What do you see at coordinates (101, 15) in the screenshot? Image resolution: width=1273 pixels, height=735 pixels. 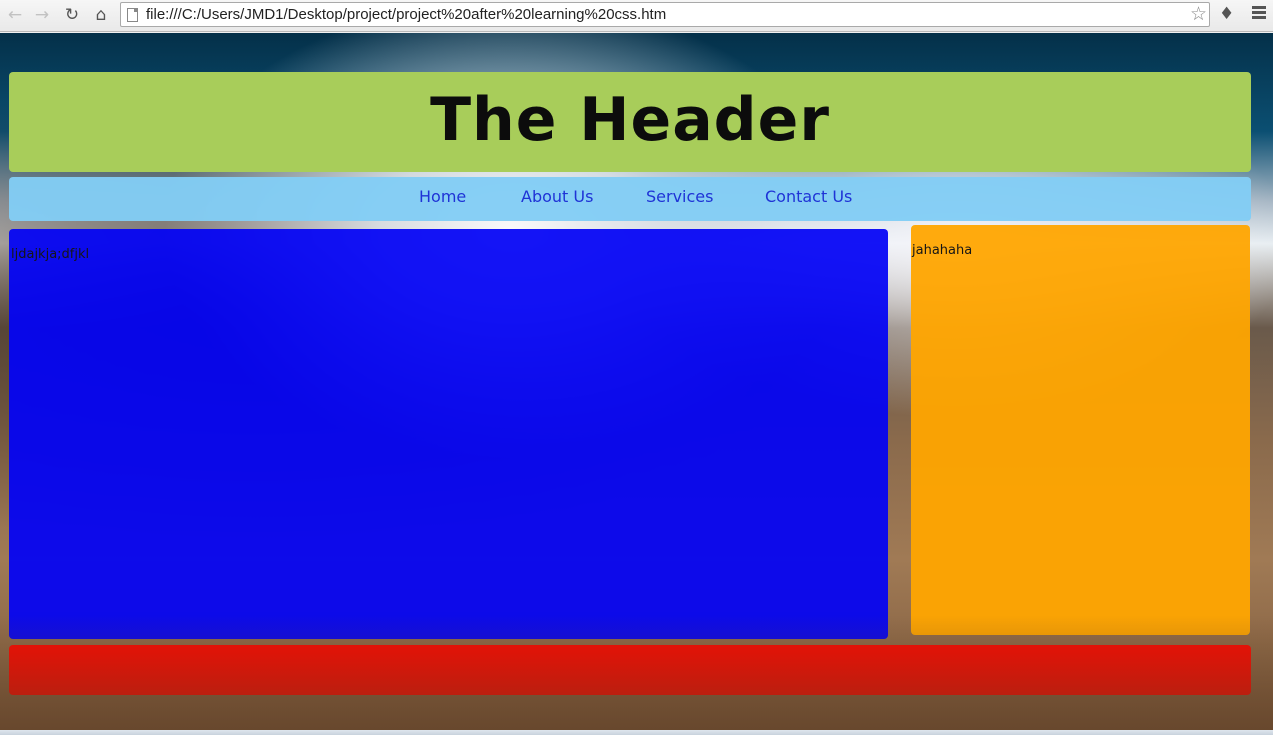 I see `home-icon: ⌂` at bounding box center [101, 15].